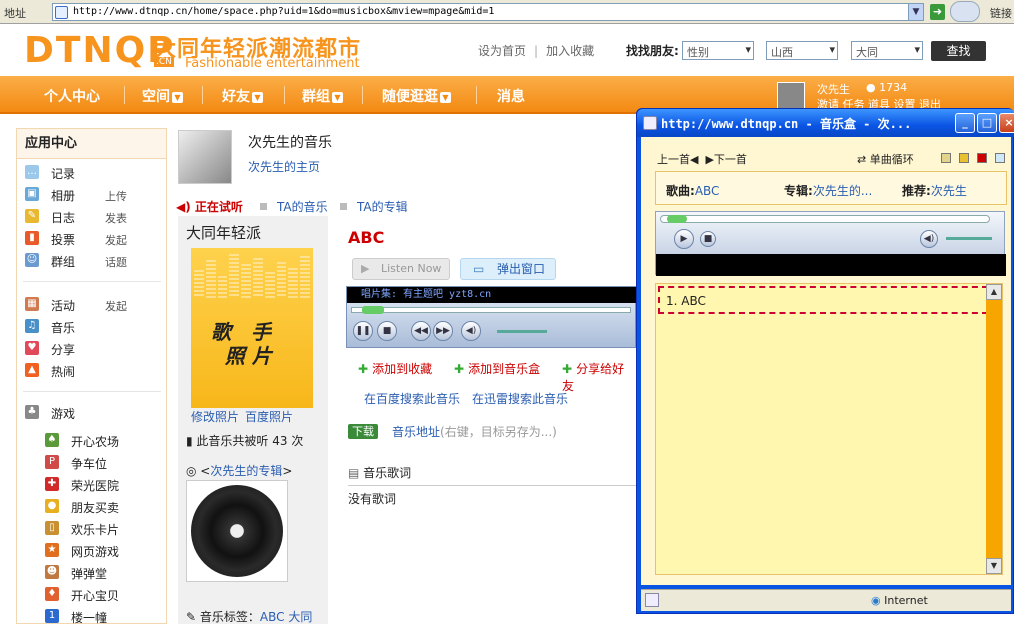 The image size is (1014, 627). What do you see at coordinates (224, 233) in the screenshot?
I see `artist-title: 大同年轻派` at bounding box center [224, 233].